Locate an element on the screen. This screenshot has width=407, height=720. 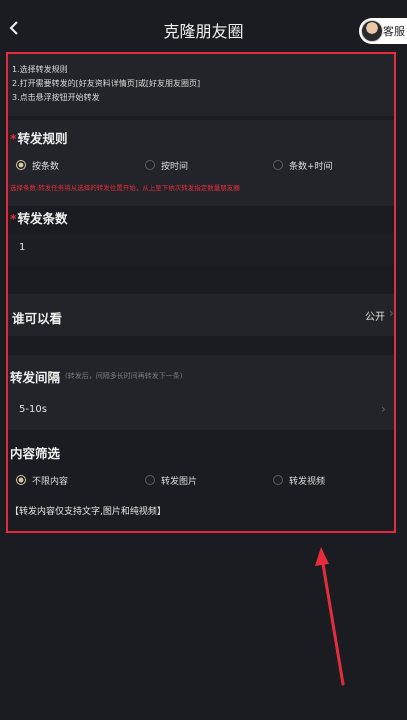
customer-service-button: 客服 is located at coordinates (383, 31).